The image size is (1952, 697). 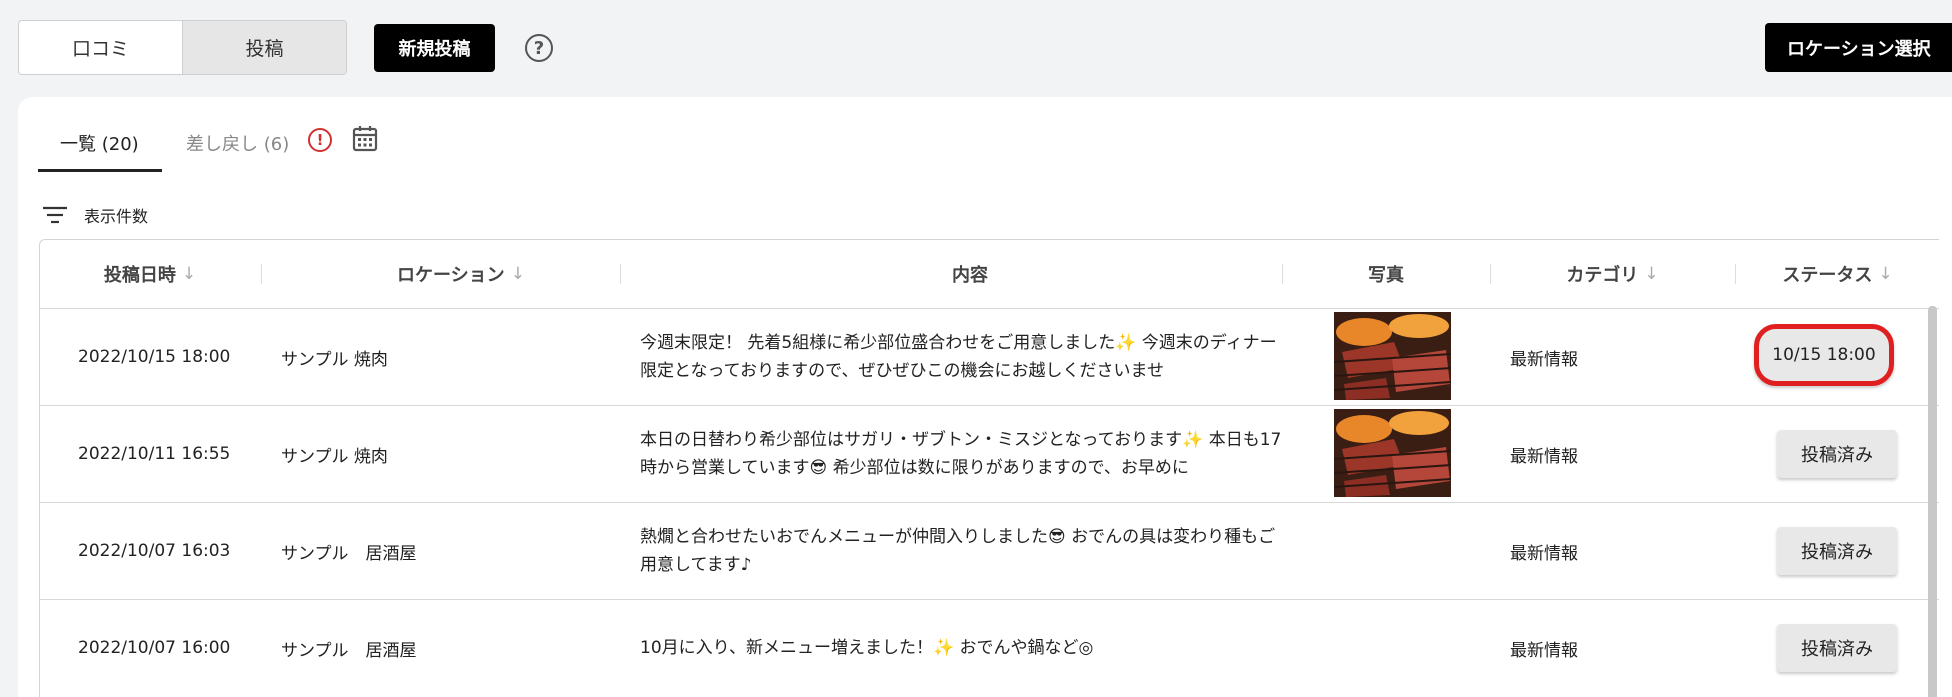 I want to click on content-cell: 10月に入り、新メニュー増えました！✨ おでんや鍋など◎, so click(x=962, y=648).